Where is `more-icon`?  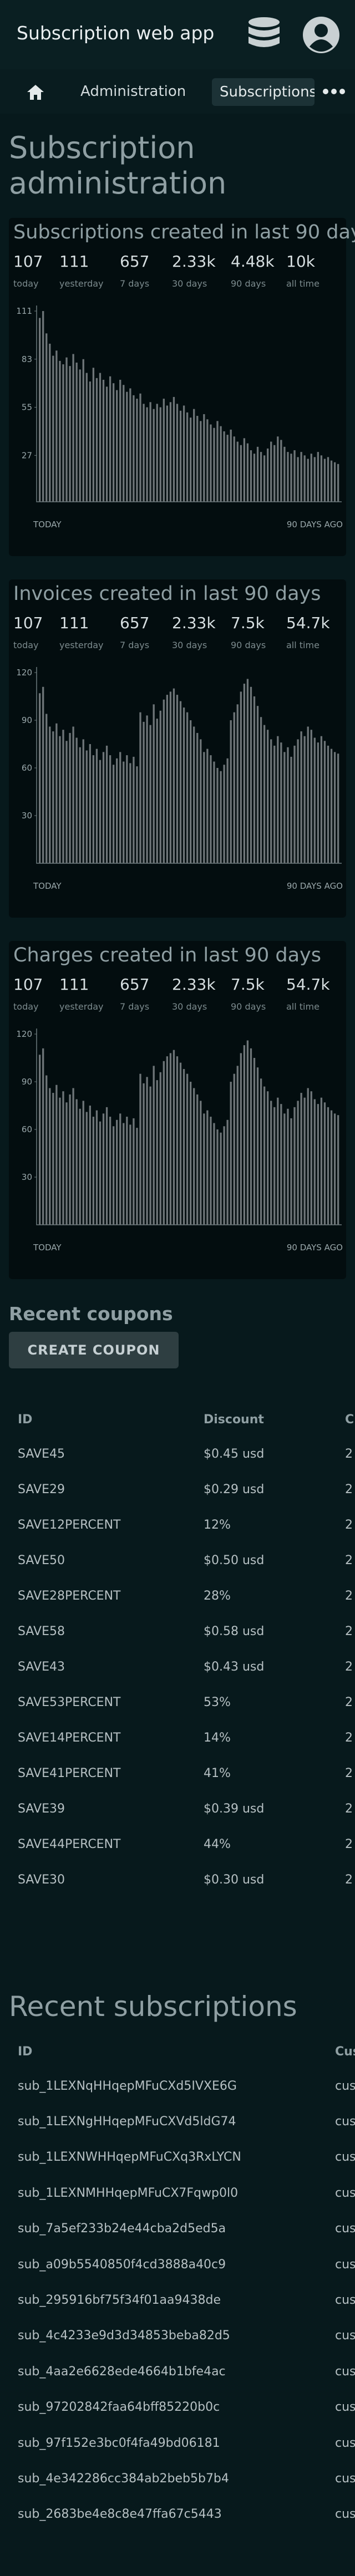
more-icon is located at coordinates (334, 92).